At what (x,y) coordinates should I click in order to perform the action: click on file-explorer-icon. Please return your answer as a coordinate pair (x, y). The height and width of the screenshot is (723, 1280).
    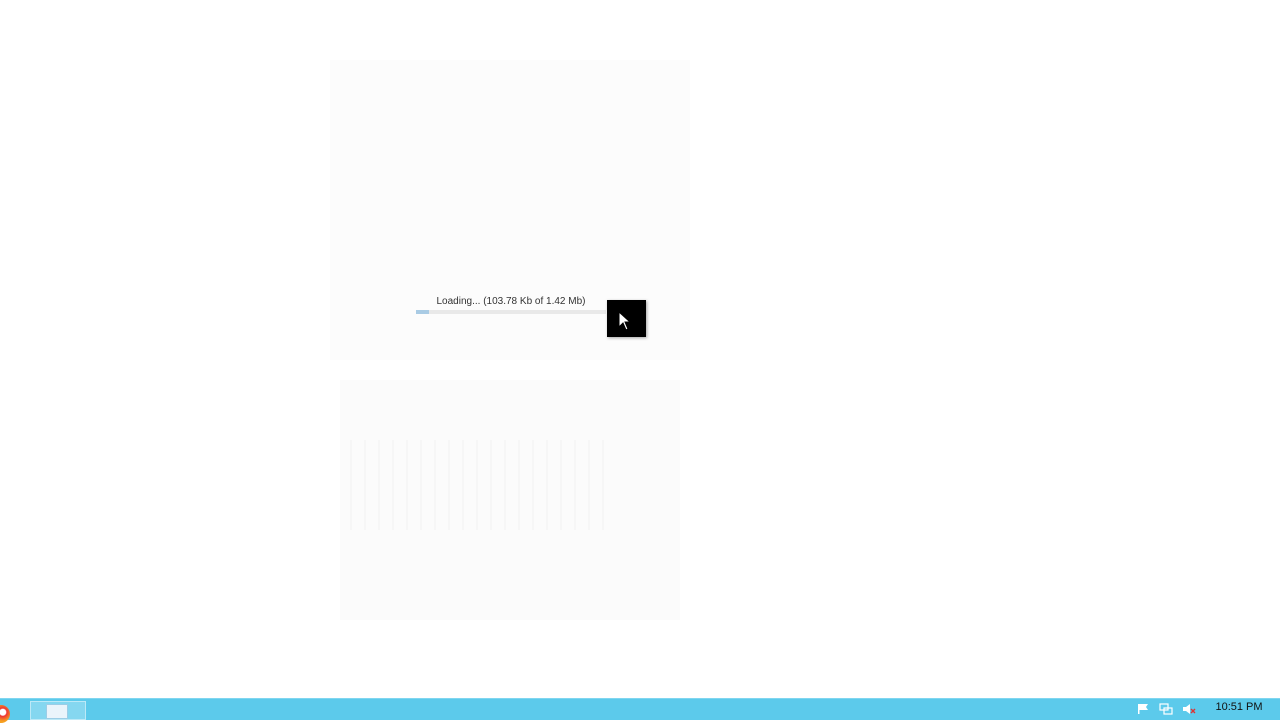
    Looking at the image, I should click on (57, 711).